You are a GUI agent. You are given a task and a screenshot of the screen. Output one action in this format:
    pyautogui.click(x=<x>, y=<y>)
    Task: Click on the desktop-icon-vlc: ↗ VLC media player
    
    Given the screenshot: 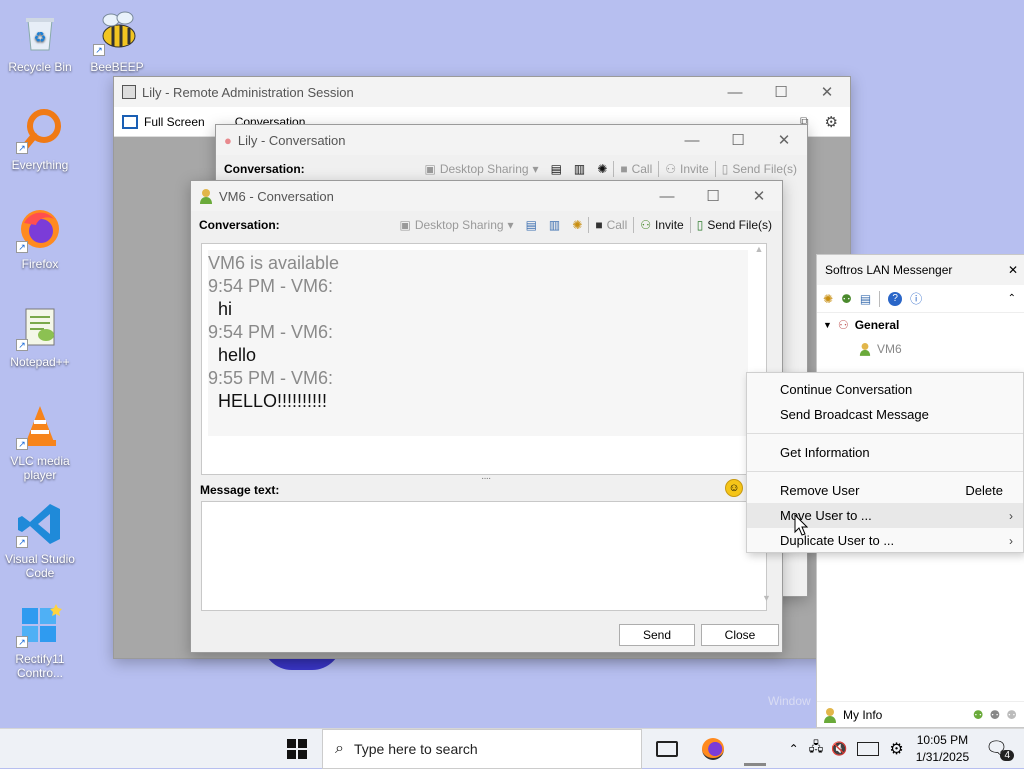 What is the action you would take?
    pyautogui.click(x=40, y=442)
    